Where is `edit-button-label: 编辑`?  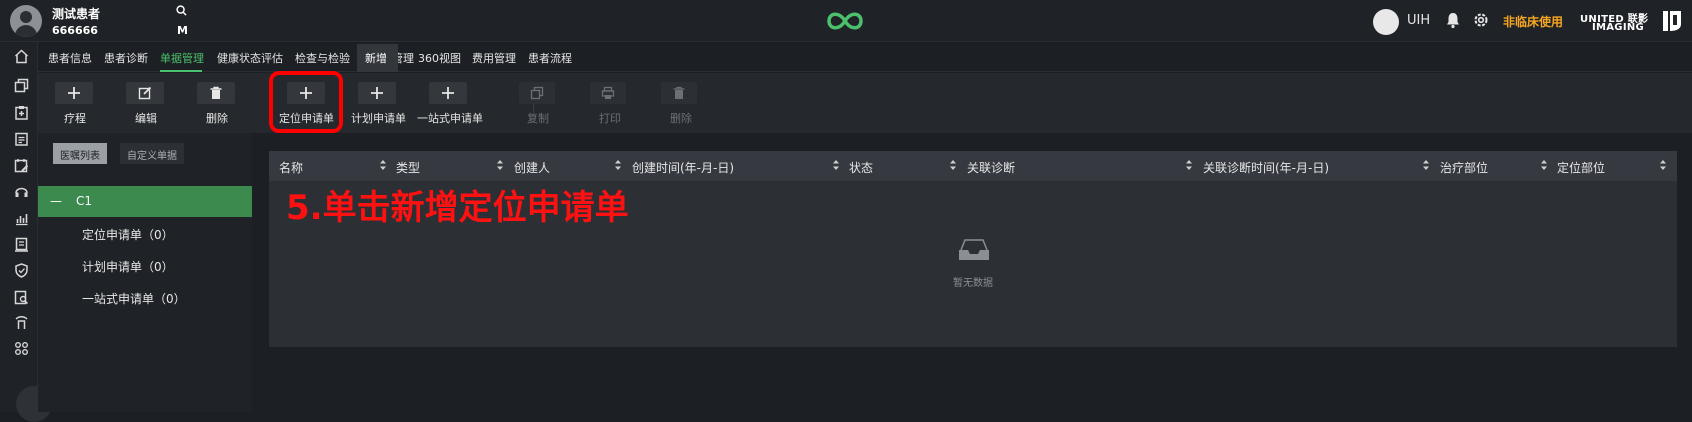 edit-button-label: 编辑 is located at coordinates (146, 118).